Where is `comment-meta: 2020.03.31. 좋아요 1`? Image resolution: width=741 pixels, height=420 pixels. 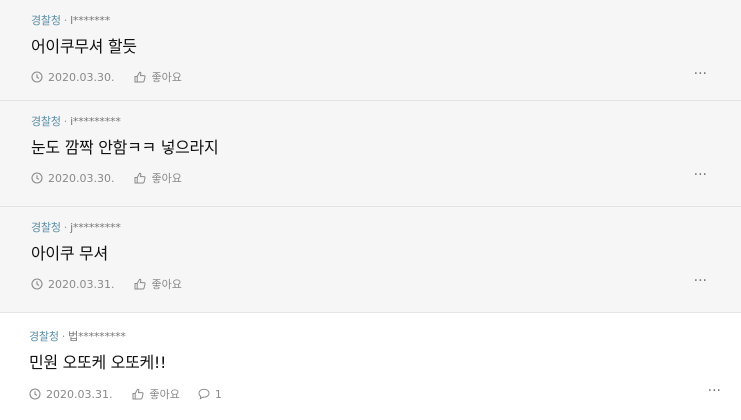 comment-meta: 2020.03.31. 좋아요 1 is located at coordinates (125, 394).